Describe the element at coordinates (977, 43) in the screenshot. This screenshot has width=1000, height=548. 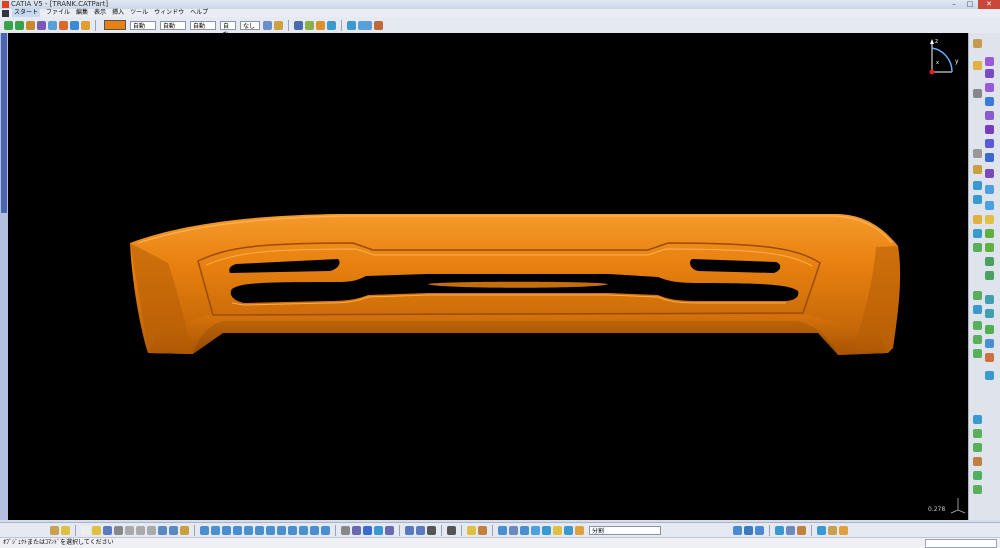
I see `tree-icon` at that location.